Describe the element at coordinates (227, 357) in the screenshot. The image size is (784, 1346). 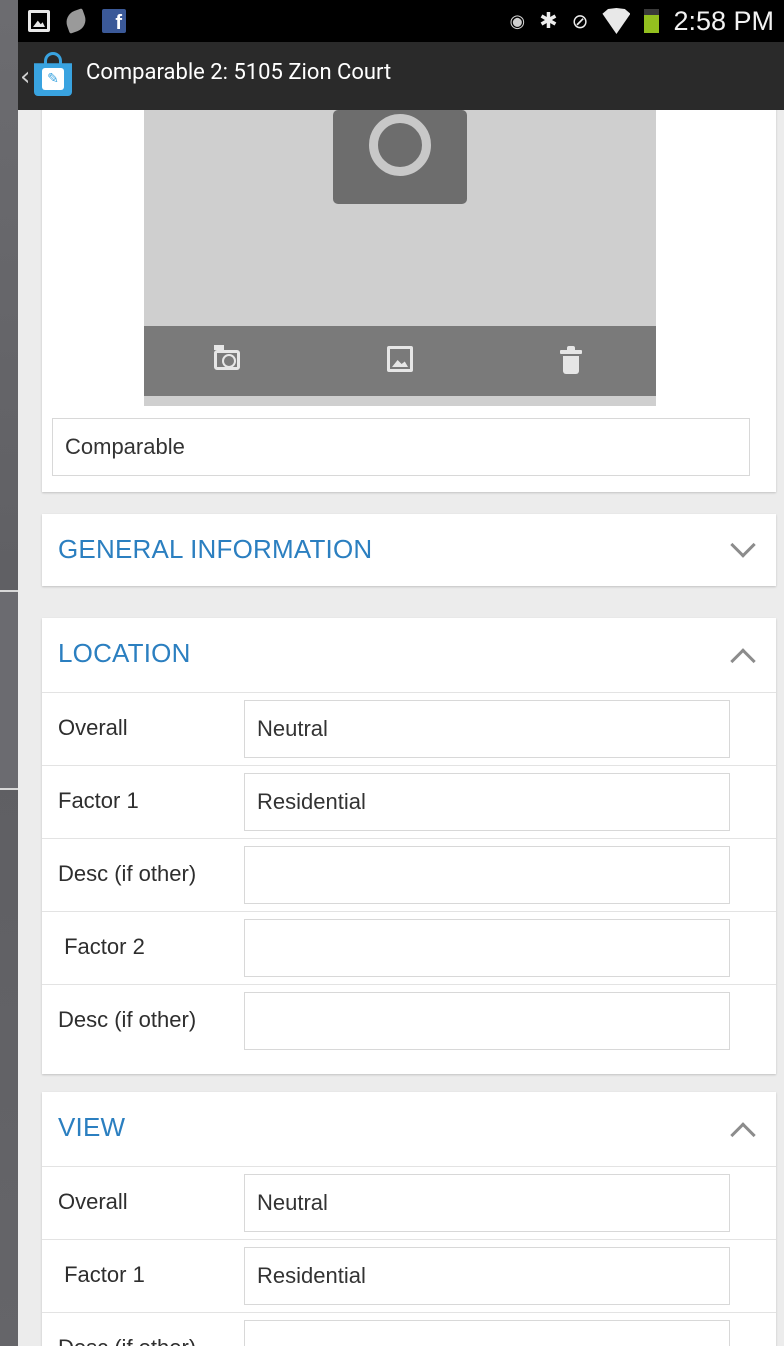
I see `camera-icon` at that location.